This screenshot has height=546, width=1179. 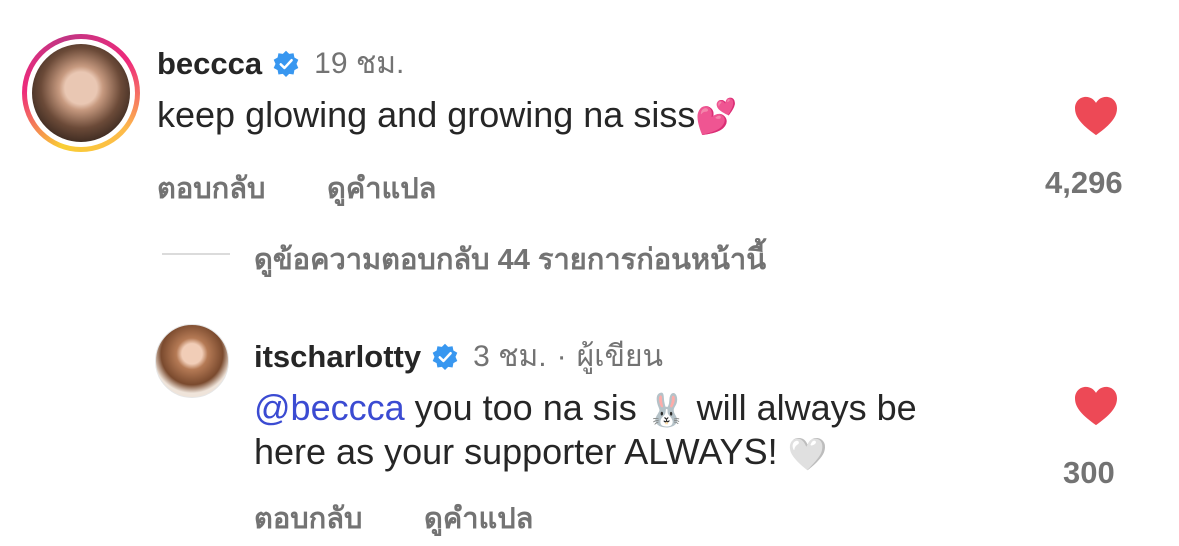 I want to click on reply-text-line2: here as your supporter ALWAYS! 🤍, so click(x=540, y=453).